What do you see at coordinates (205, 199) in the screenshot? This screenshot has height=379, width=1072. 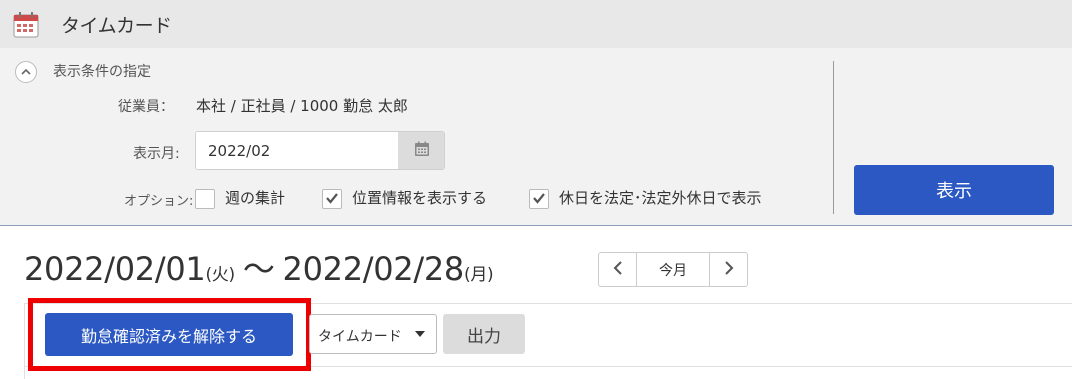 I see `checkbox-weekly-summary` at bounding box center [205, 199].